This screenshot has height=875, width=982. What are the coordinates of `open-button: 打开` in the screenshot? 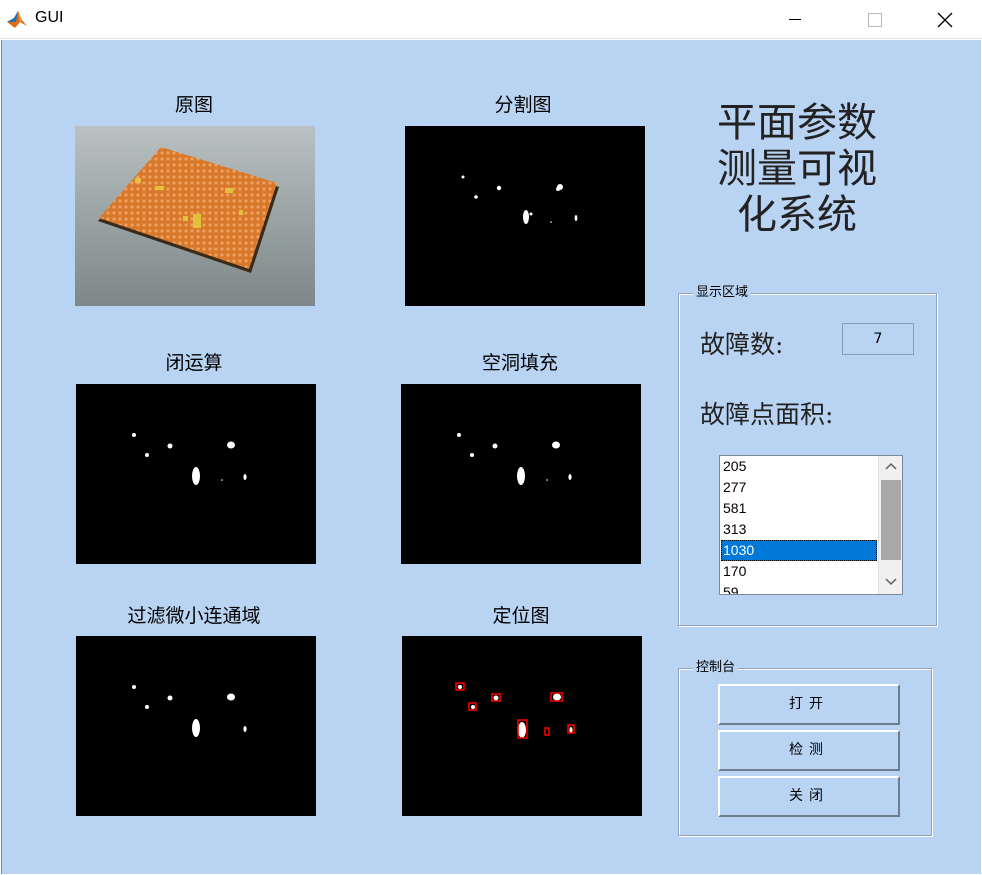 It's located at (809, 704).